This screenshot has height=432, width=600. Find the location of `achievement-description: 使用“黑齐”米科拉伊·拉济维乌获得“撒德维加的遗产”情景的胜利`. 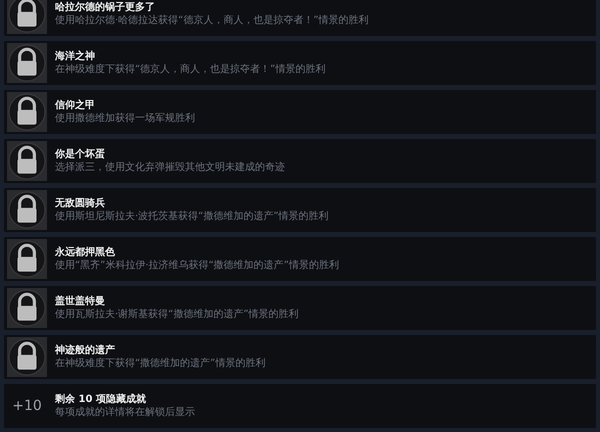

achievement-description: 使用“黑齐”米科拉伊·拉济维乌获得“撒德维加的遗产”情景的胜利 is located at coordinates (197, 265).